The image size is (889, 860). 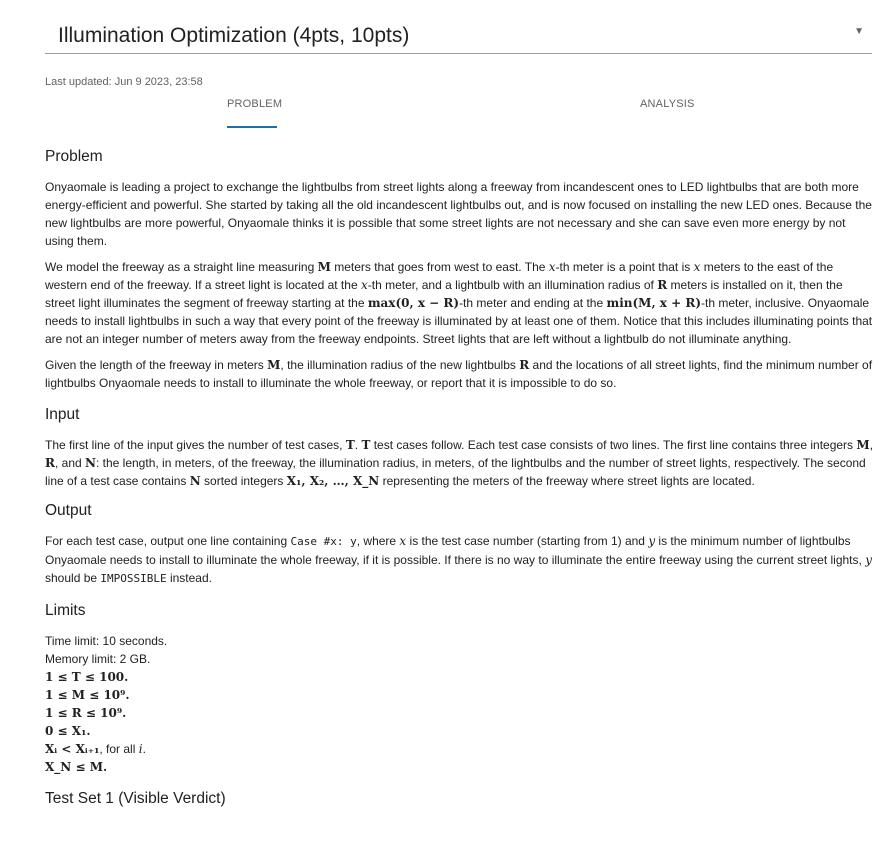 I want to click on caret-down-icon: ▼, so click(x=859, y=31).